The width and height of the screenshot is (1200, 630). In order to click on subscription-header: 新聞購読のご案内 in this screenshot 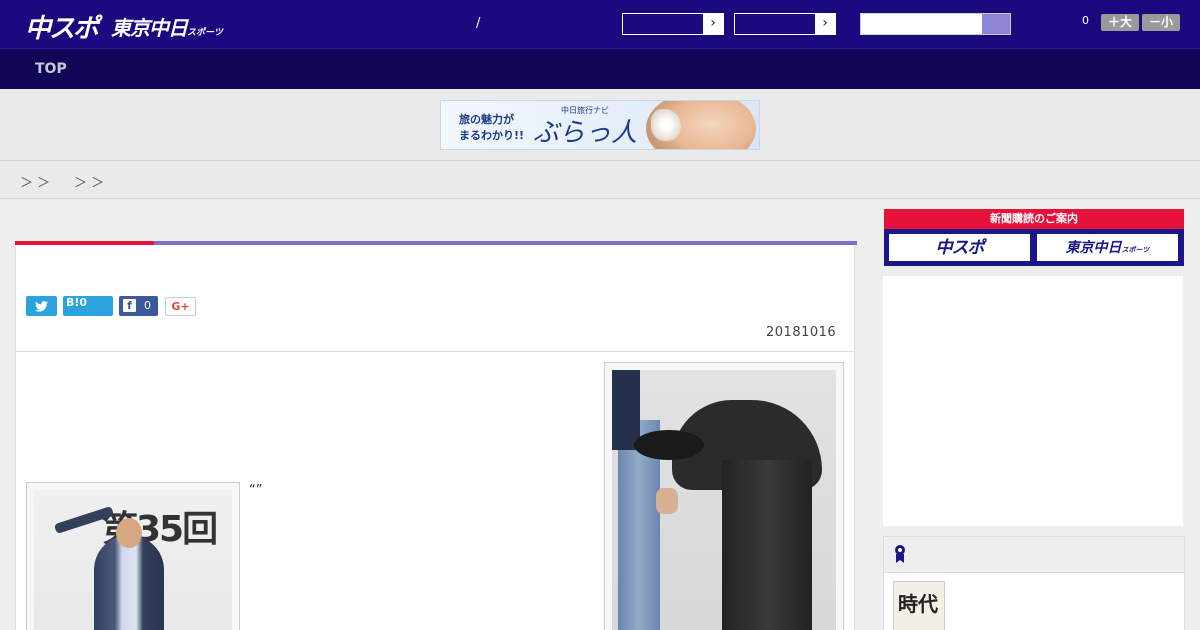, I will do `click(1034, 219)`.